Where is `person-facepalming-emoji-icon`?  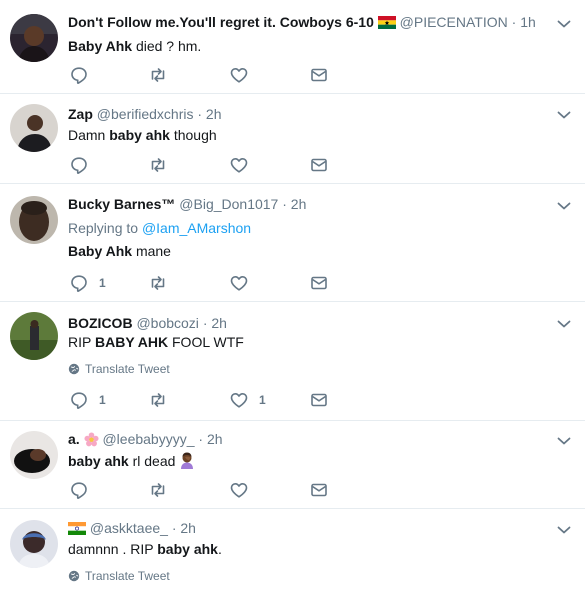 person-facepalming-emoji-icon is located at coordinates (187, 460).